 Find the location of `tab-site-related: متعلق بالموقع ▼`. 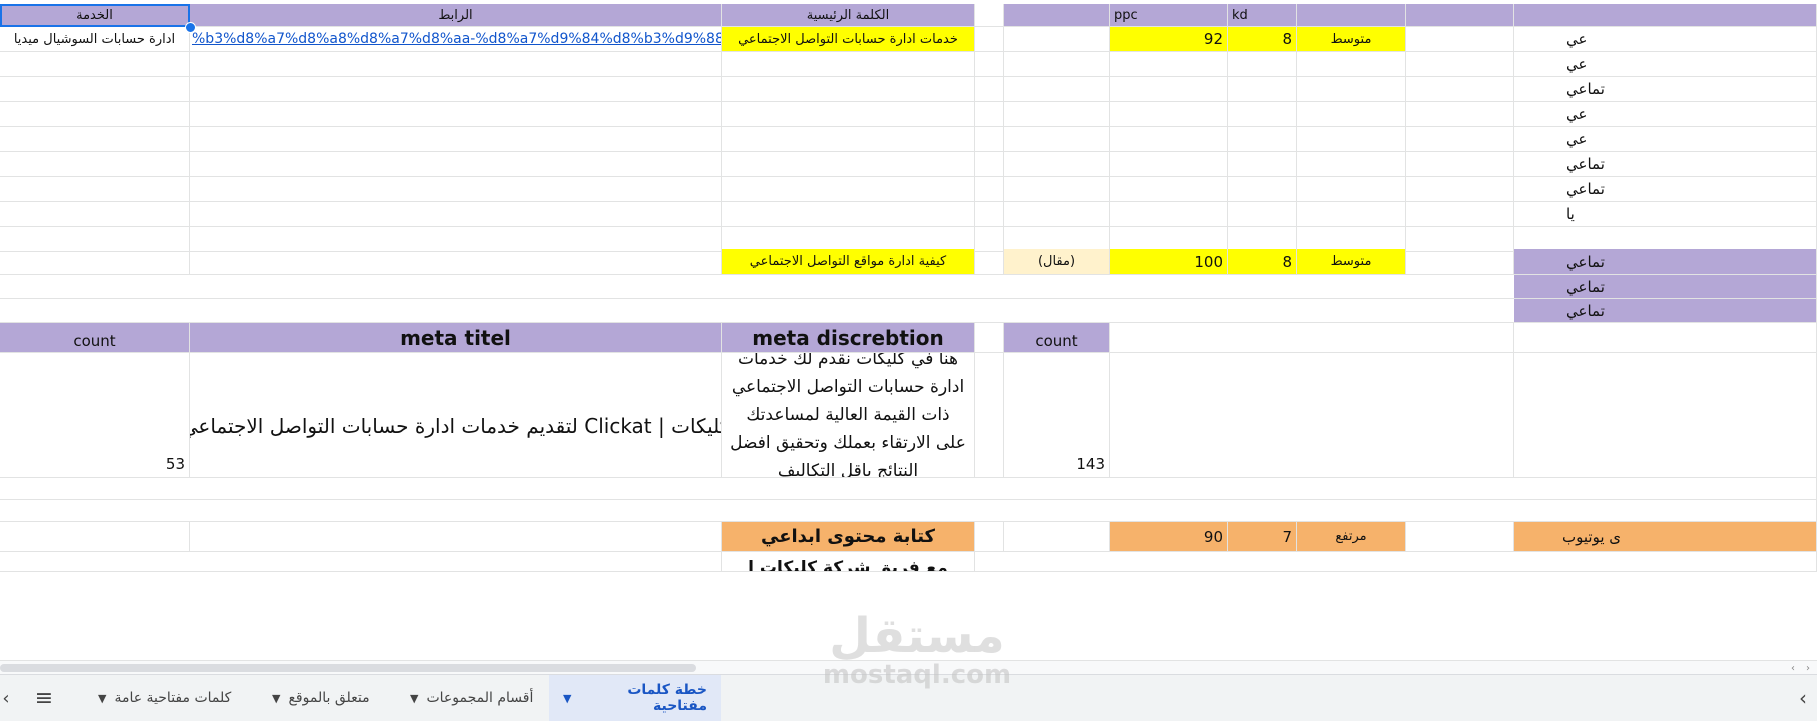

tab-site-related: متعلق بالموقع ▼ is located at coordinates (321, 698).